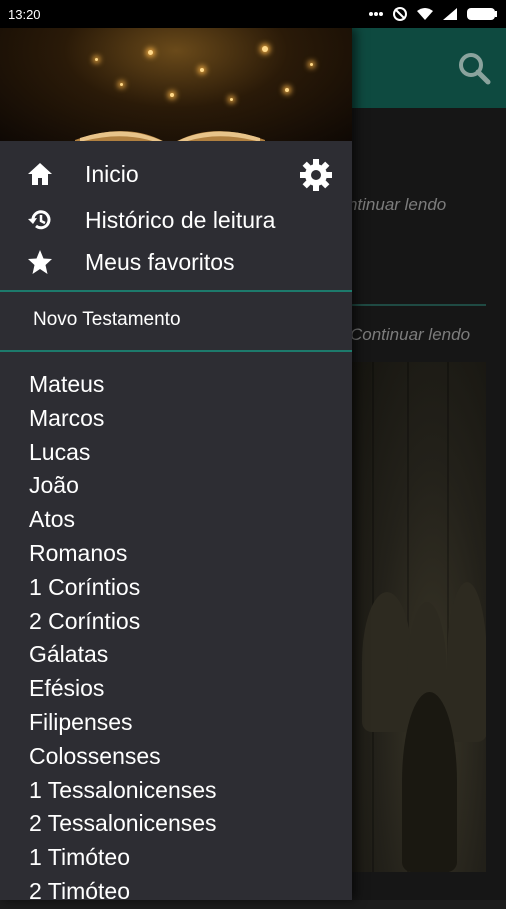  Describe the element at coordinates (123, 588) in the screenshot. I see `book-item: 1 Coríntios` at that location.